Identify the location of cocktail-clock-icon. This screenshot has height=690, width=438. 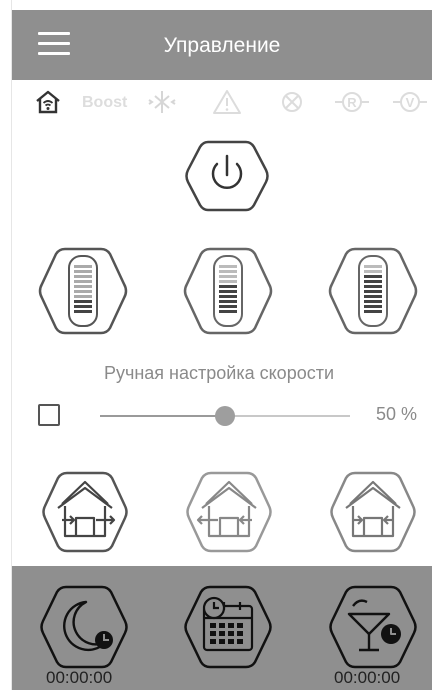
(374, 625).